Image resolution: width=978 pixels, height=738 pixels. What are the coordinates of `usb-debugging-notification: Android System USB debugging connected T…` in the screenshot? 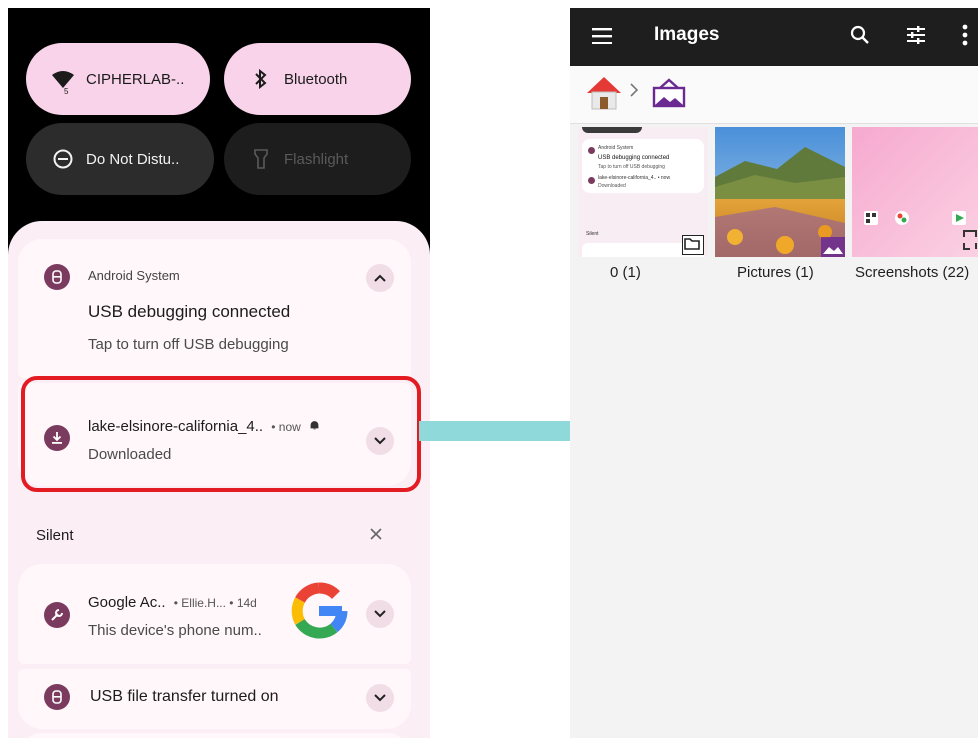 It's located at (214, 308).